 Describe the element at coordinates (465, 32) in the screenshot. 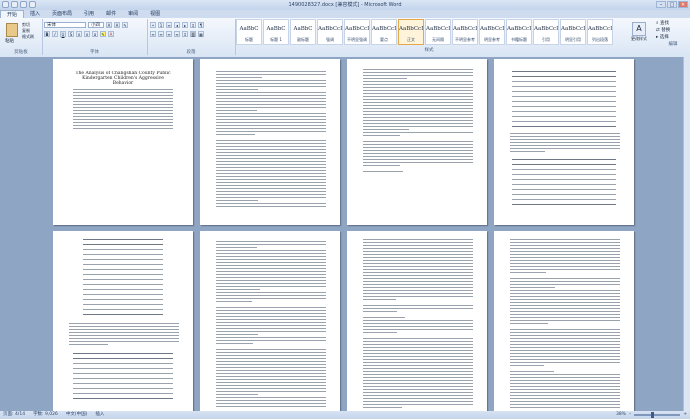

I see `style-item: AaBbCcD 不明显参考` at that location.